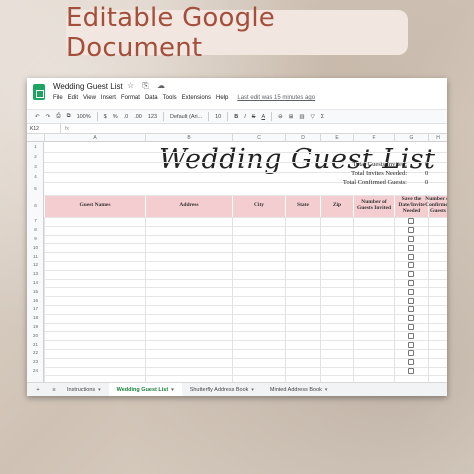 Image resolution: width=474 pixels, height=474 pixels. I want to click on row-number: 17, so click(35, 308).